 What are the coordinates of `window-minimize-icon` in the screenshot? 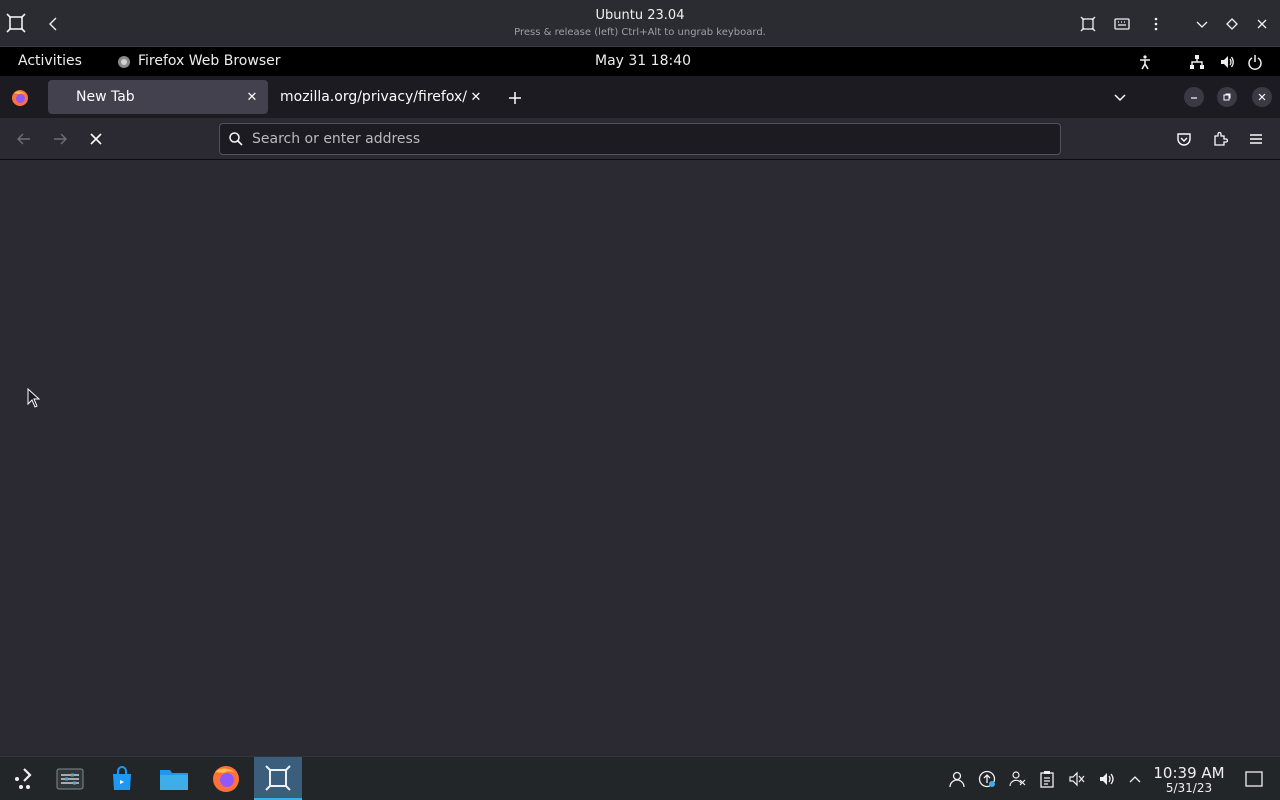 It's located at (1194, 97).